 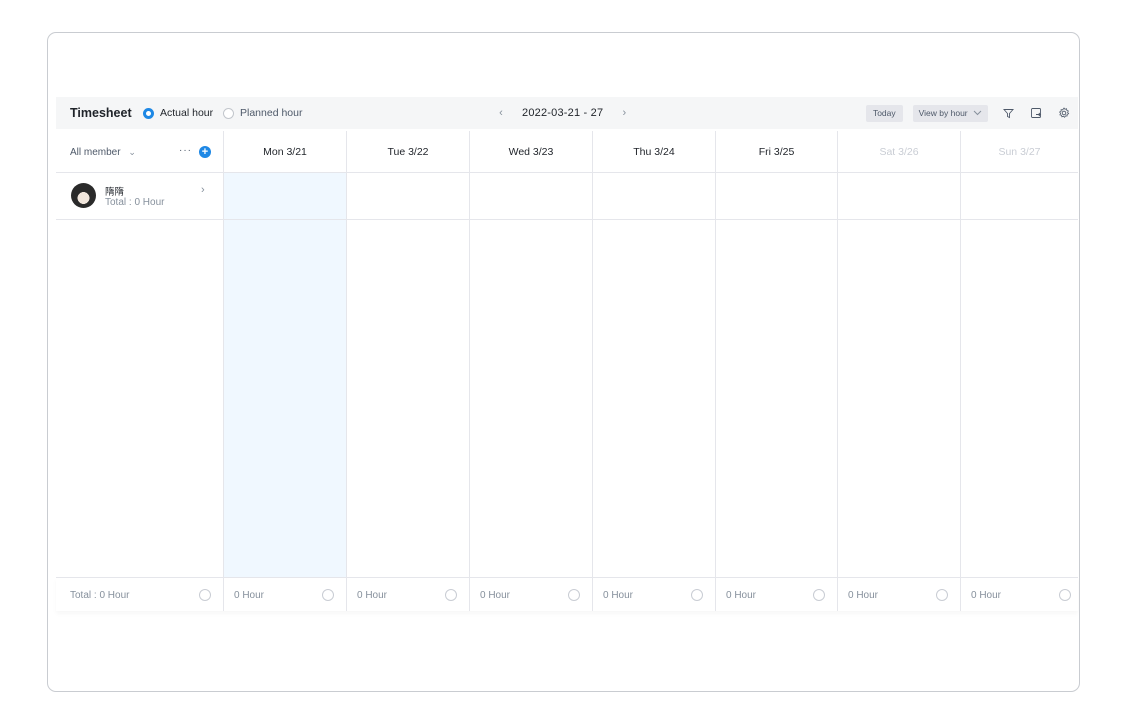 I want to click on day-header-sat: Sat 3/26, so click(x=898, y=152).